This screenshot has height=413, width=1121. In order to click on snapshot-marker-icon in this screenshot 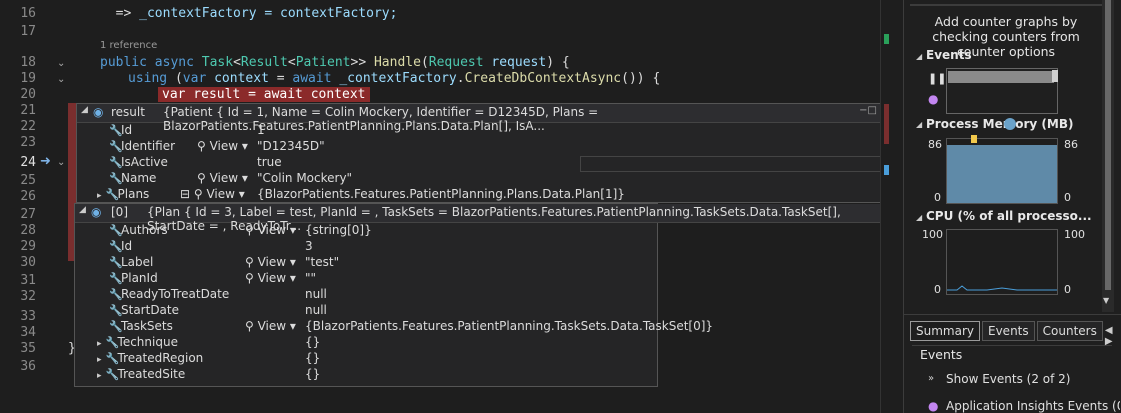, I will do `click(974, 139)`.